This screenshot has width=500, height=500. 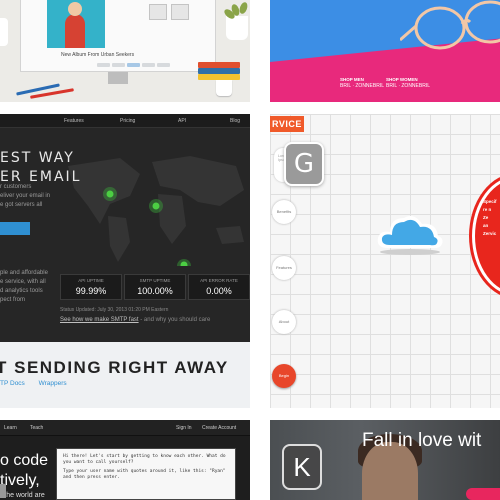 I want to click on section-heading: T SENDING RIGHT AWAY, so click(x=114, y=367).